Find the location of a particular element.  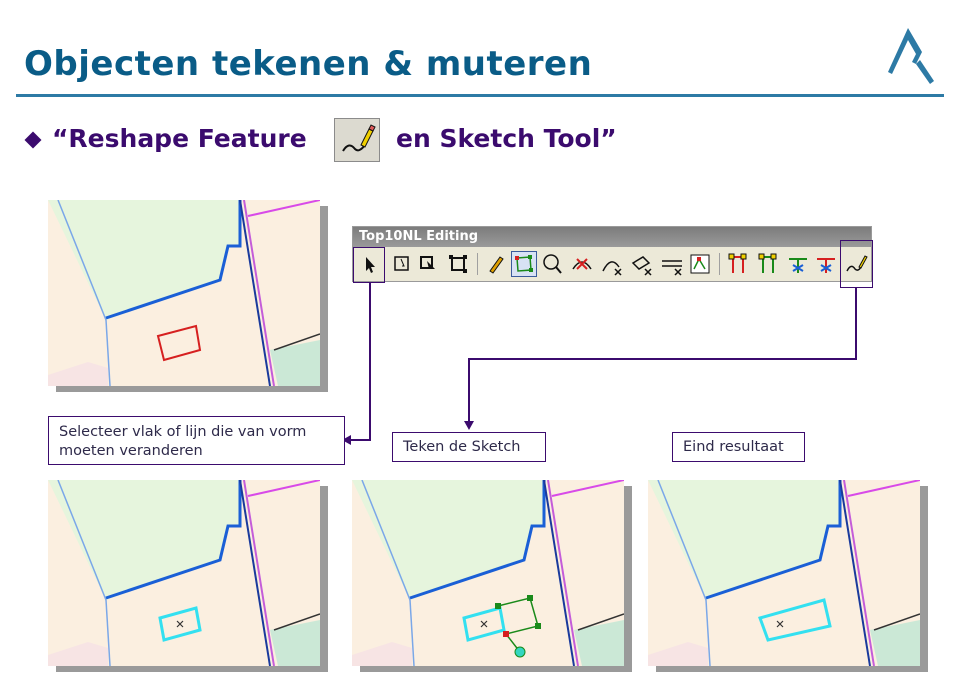

delete-line-icon is located at coordinates (582, 264).